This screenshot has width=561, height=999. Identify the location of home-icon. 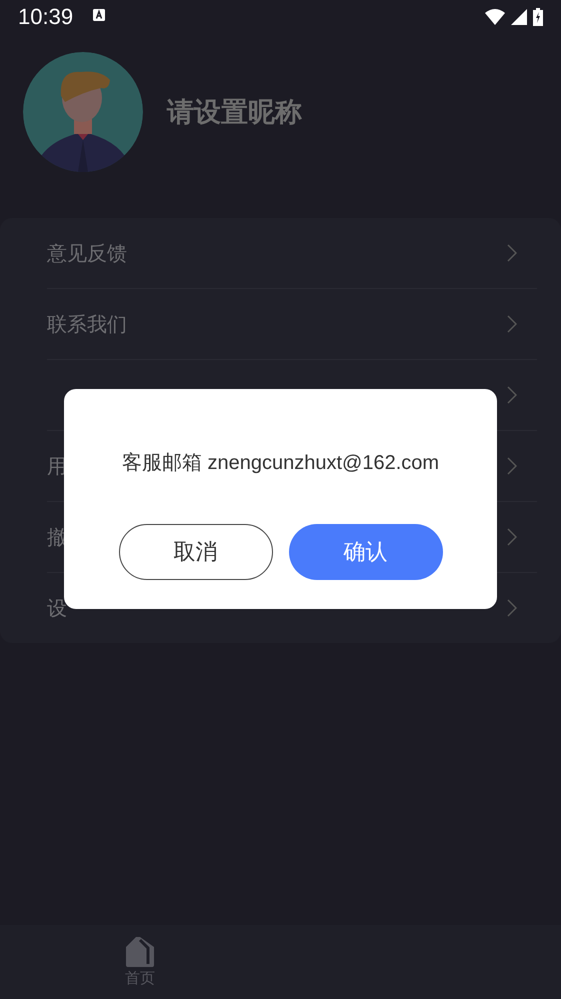
(140, 951).